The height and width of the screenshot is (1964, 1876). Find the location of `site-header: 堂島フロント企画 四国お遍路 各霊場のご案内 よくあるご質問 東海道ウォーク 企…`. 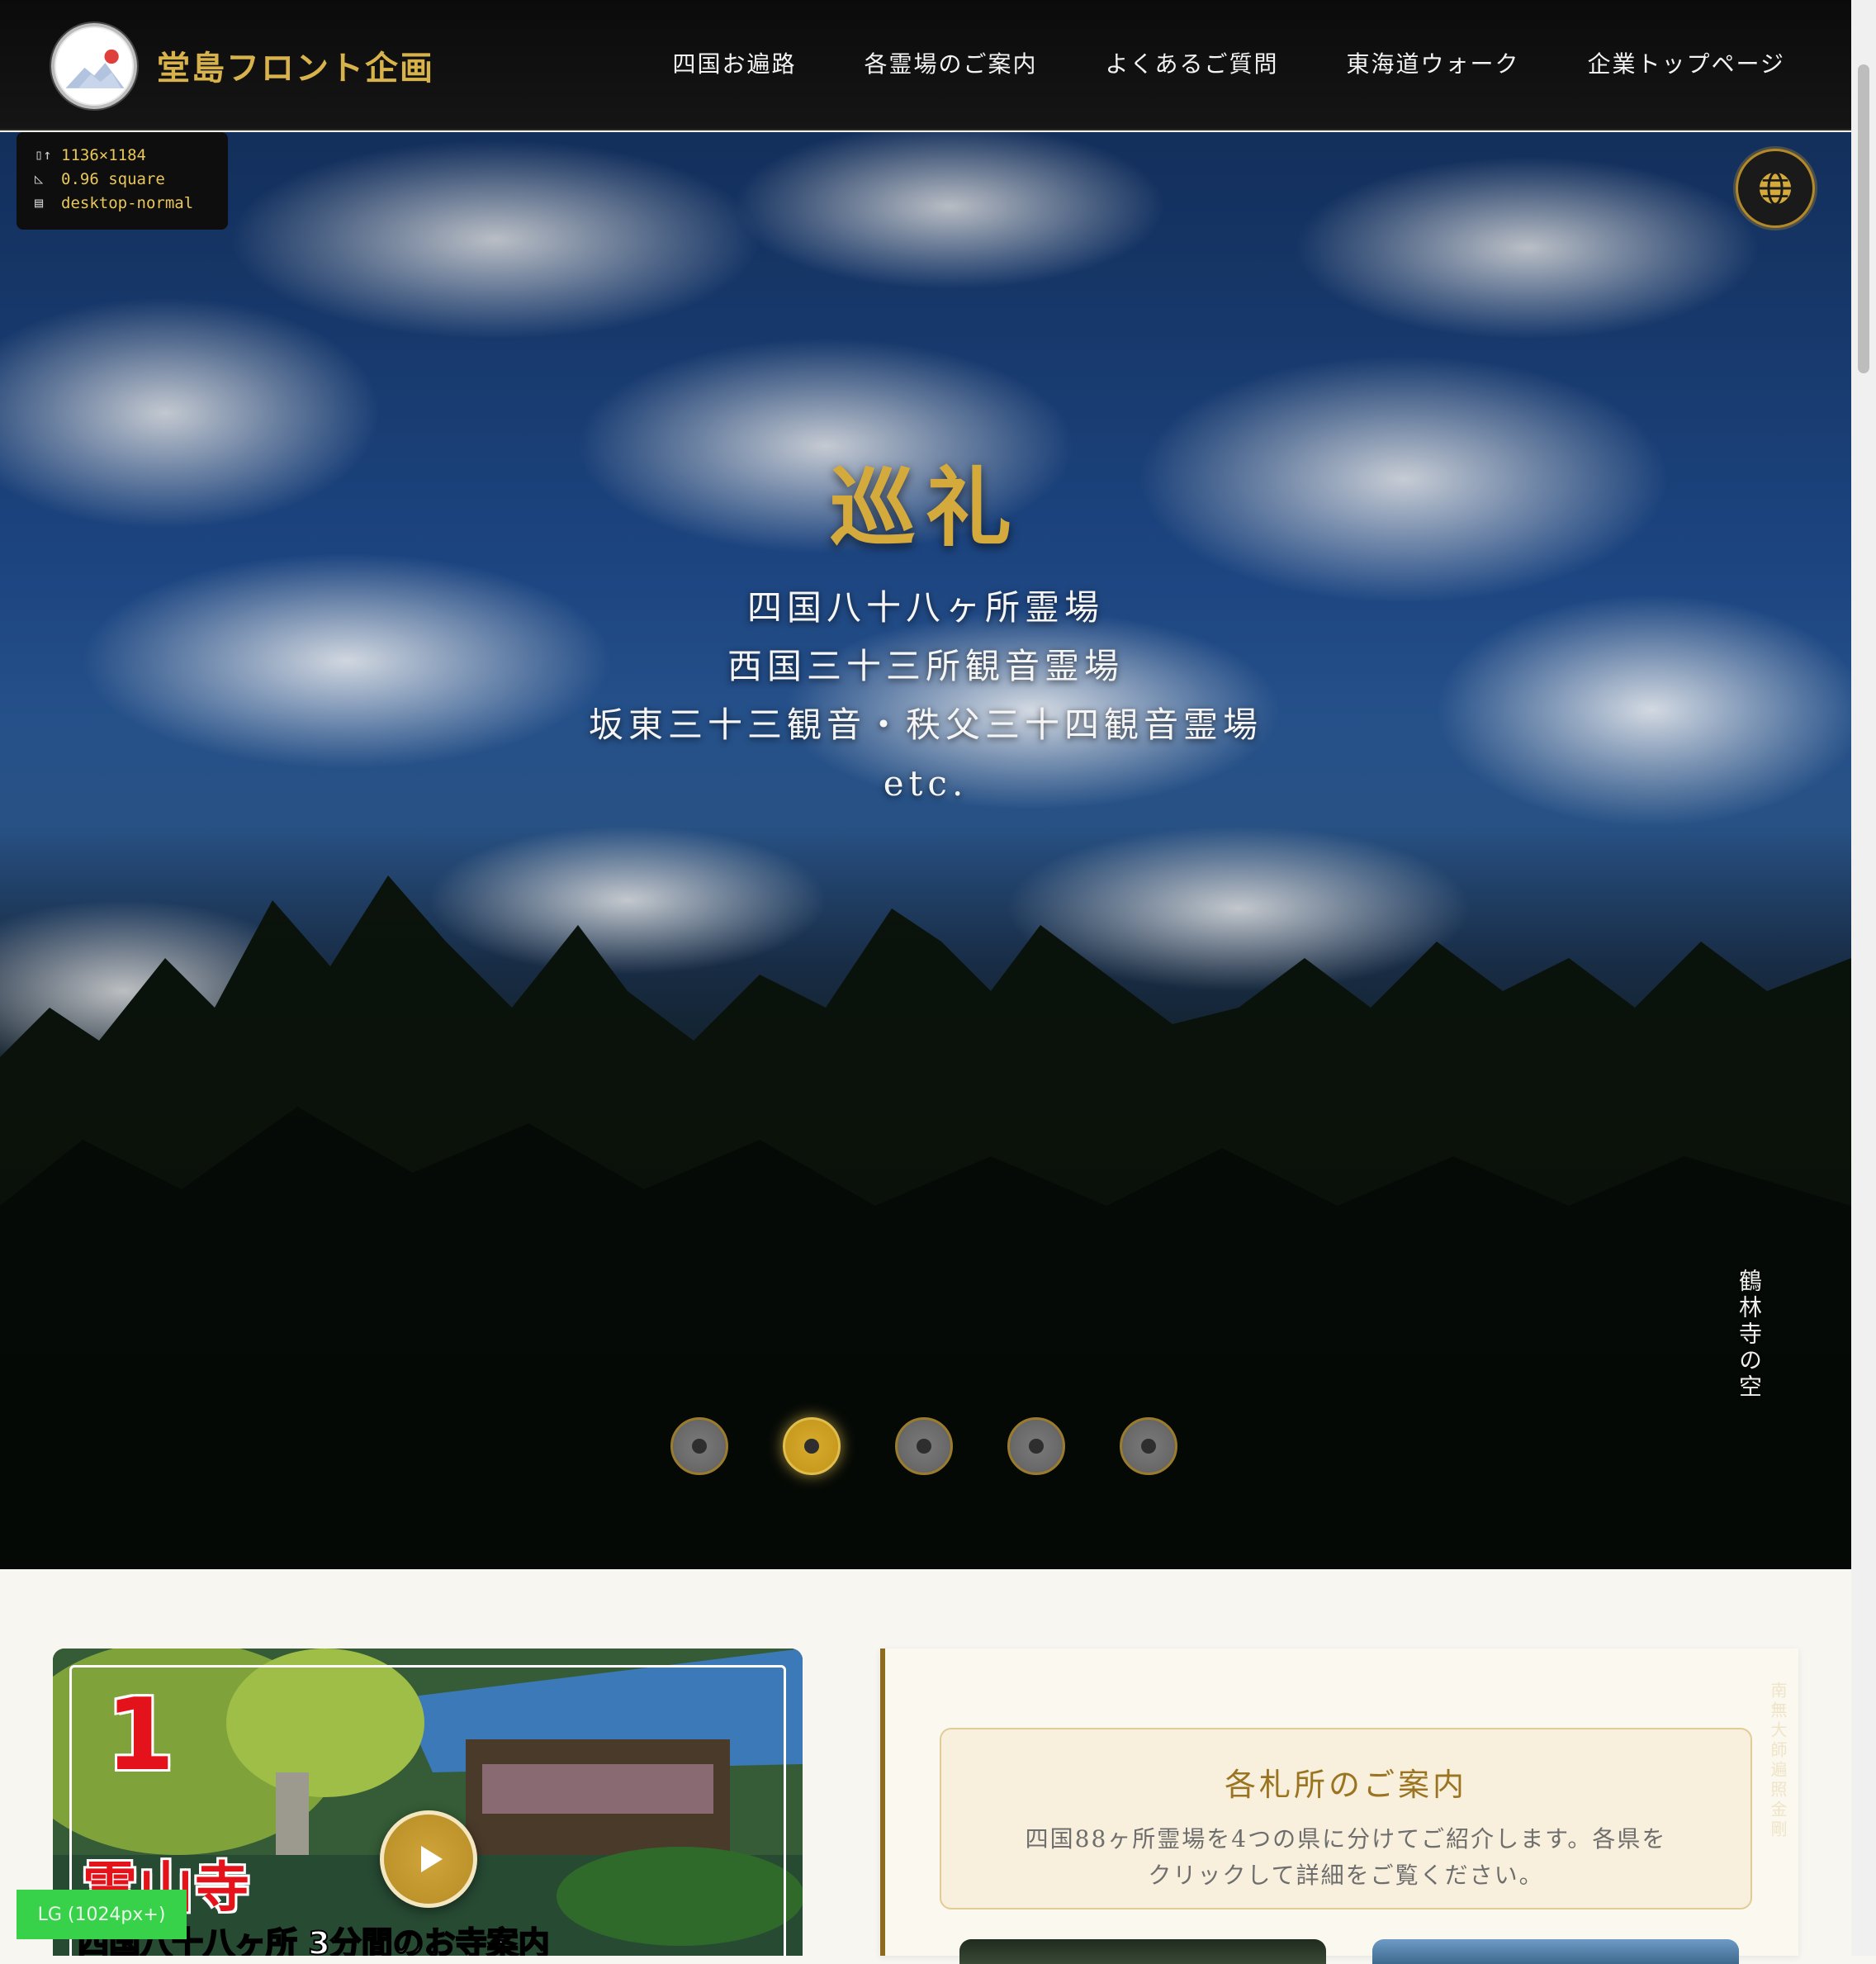

site-header: 堂島フロント企画 四国お遍路 各霊場のご案内 よくあるご質問 東海道ウォーク 企… is located at coordinates (925, 65).